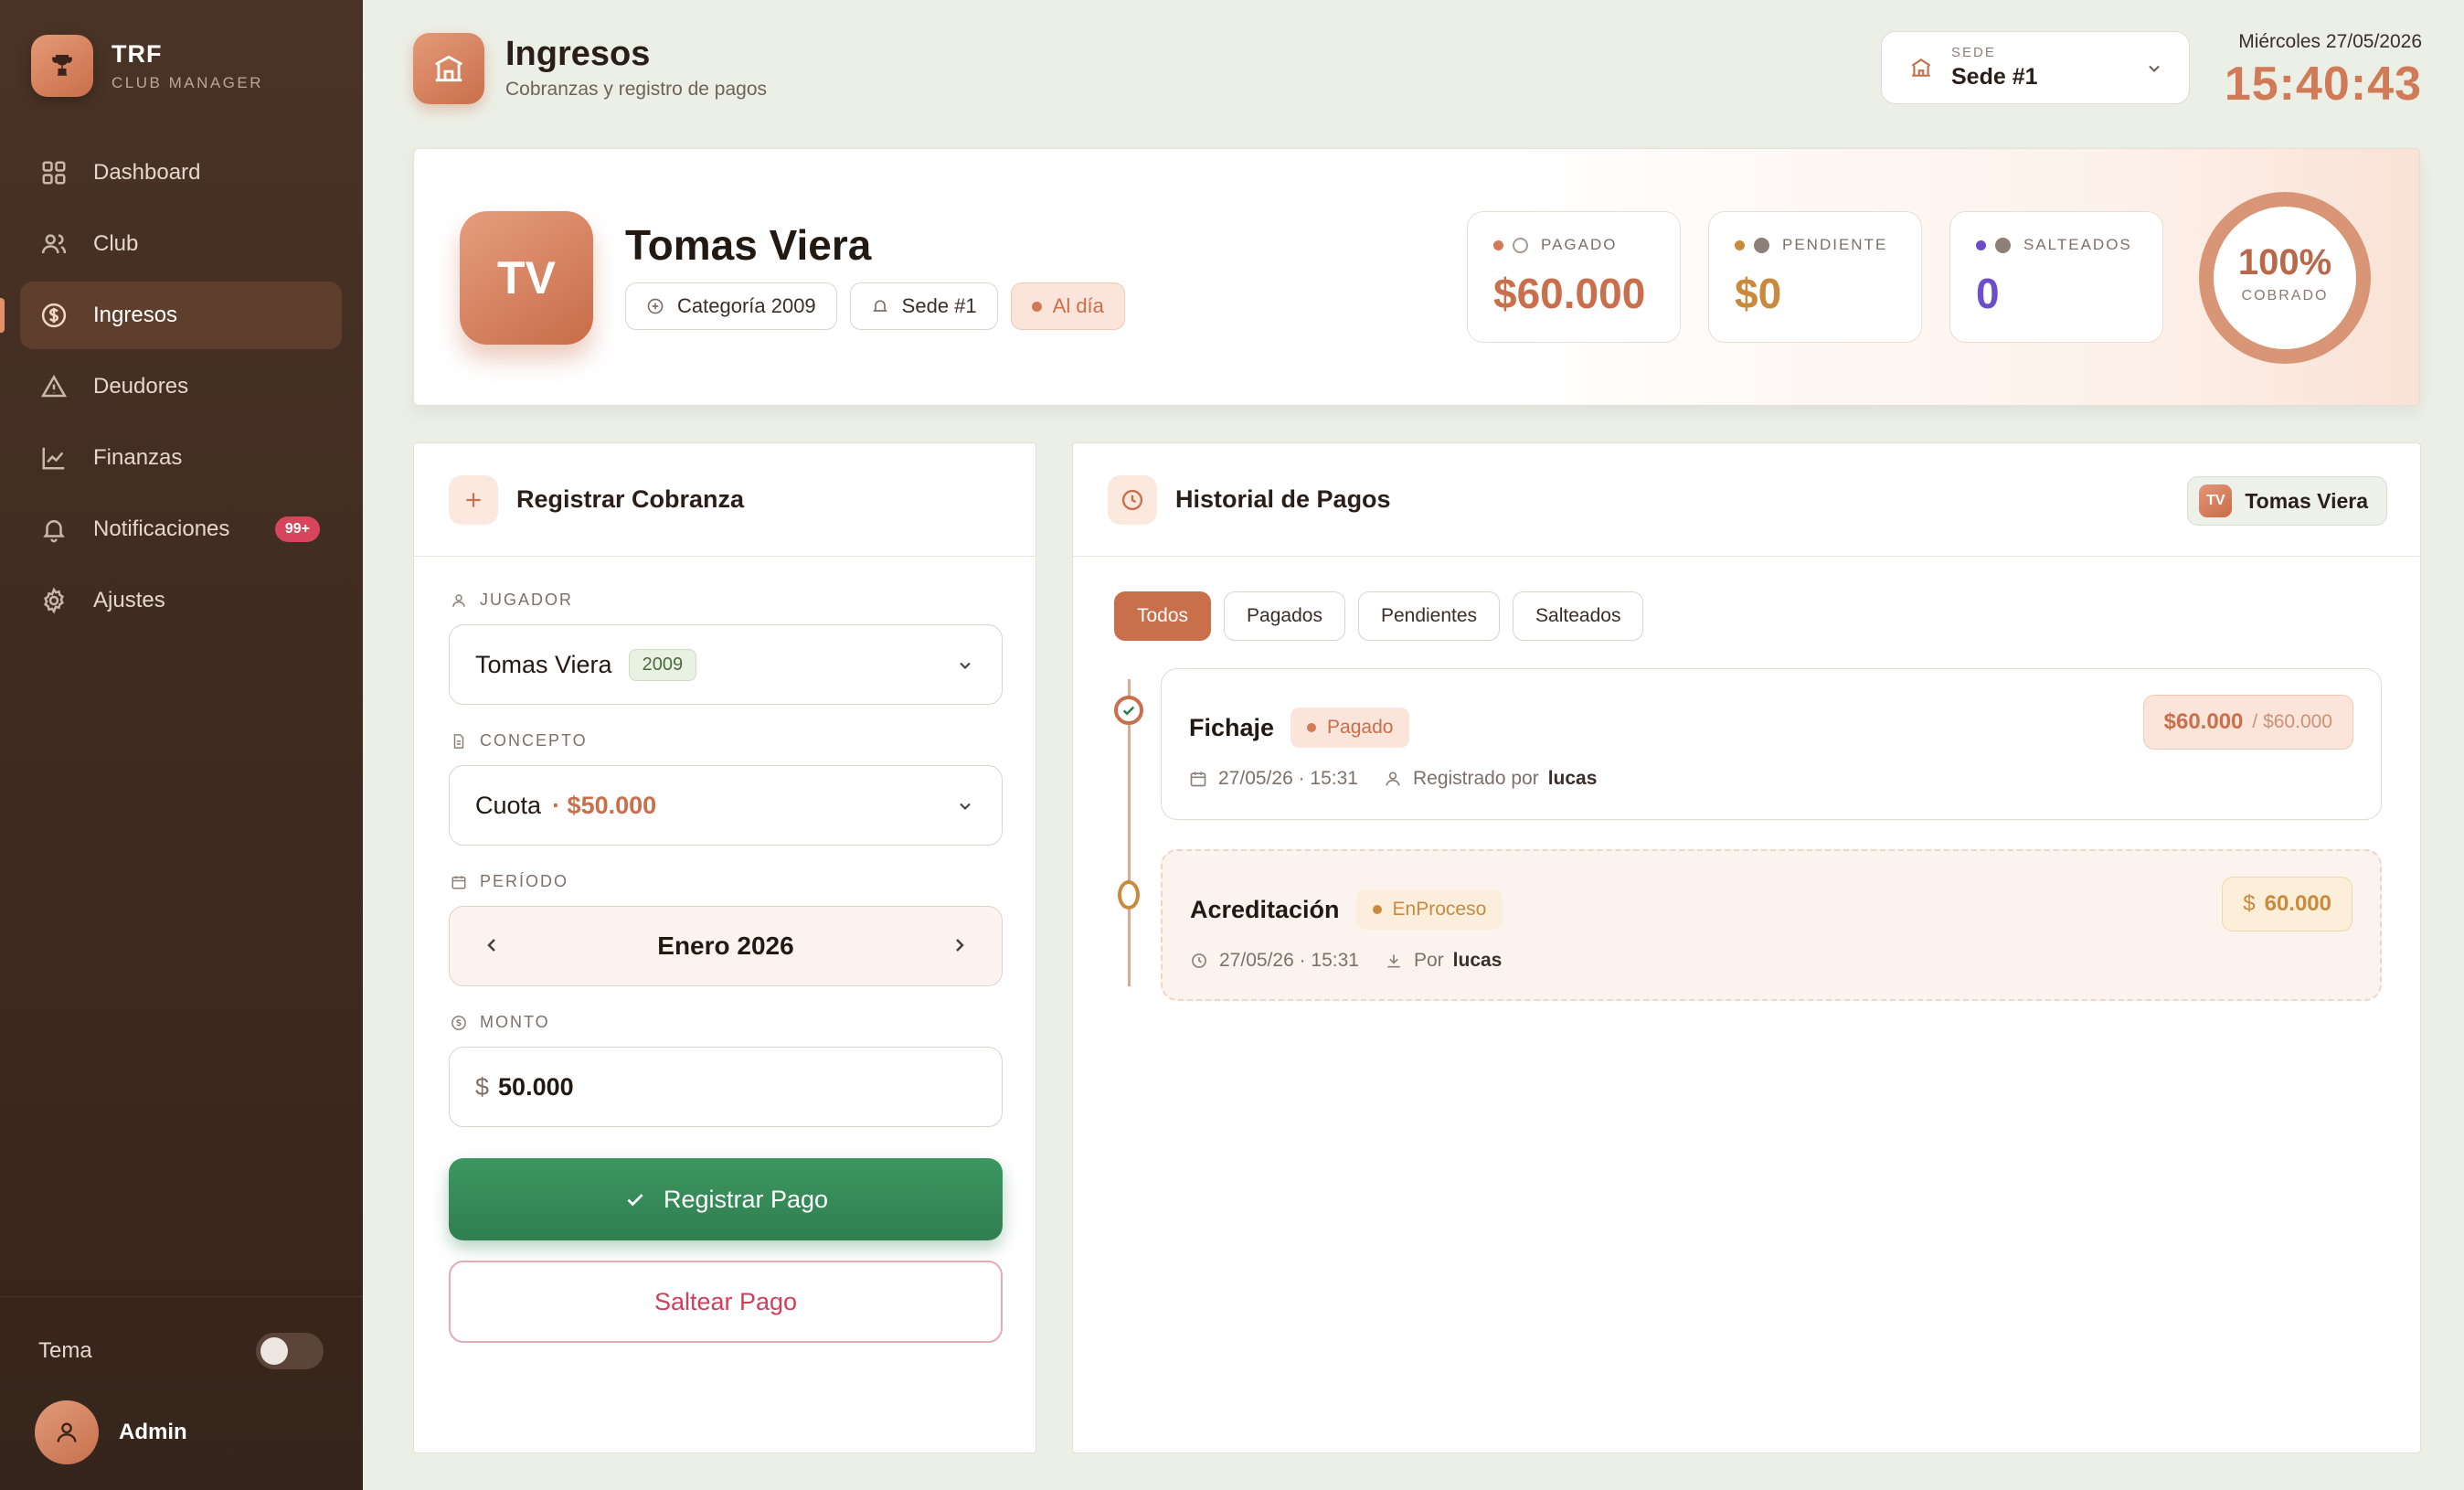  I want to click on sidebar-item-notificaciones: Notificaciones 99+, so click(181, 529).